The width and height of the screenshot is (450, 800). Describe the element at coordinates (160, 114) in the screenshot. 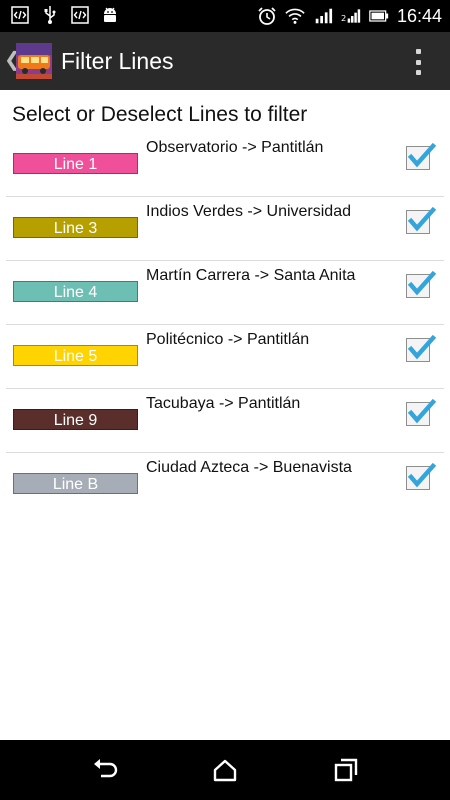

I see `filter-instruction: Select or Deselect Lines to filter` at that location.